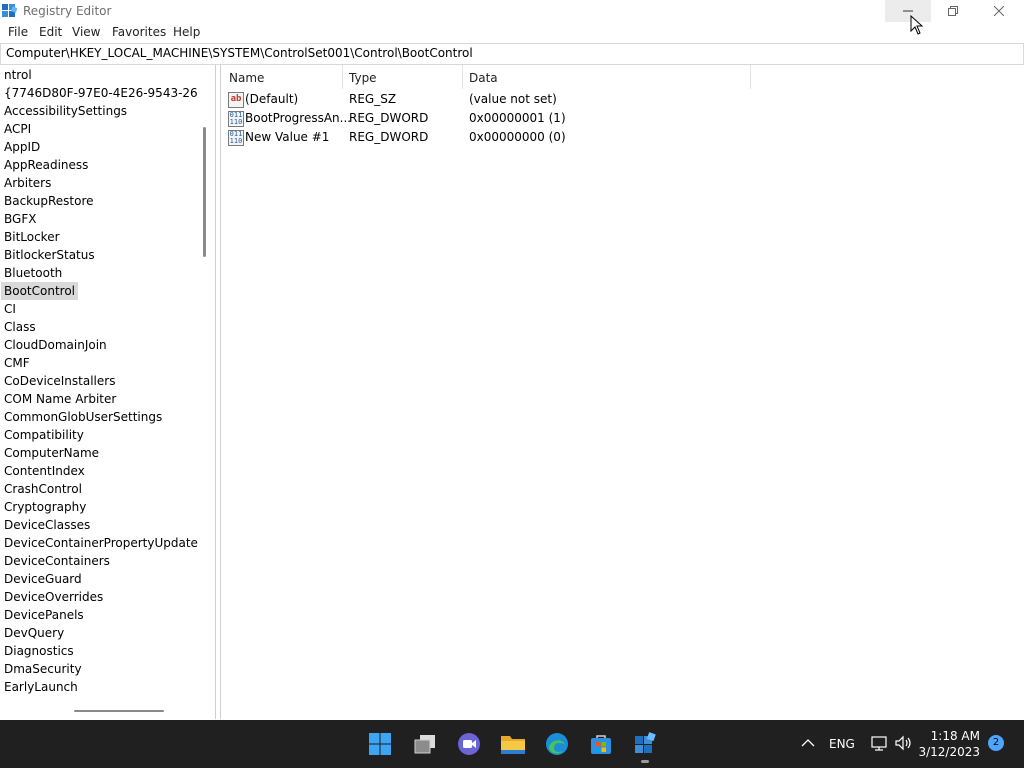 The width and height of the screenshot is (1024, 768). I want to click on menu-view: View, so click(86, 32).